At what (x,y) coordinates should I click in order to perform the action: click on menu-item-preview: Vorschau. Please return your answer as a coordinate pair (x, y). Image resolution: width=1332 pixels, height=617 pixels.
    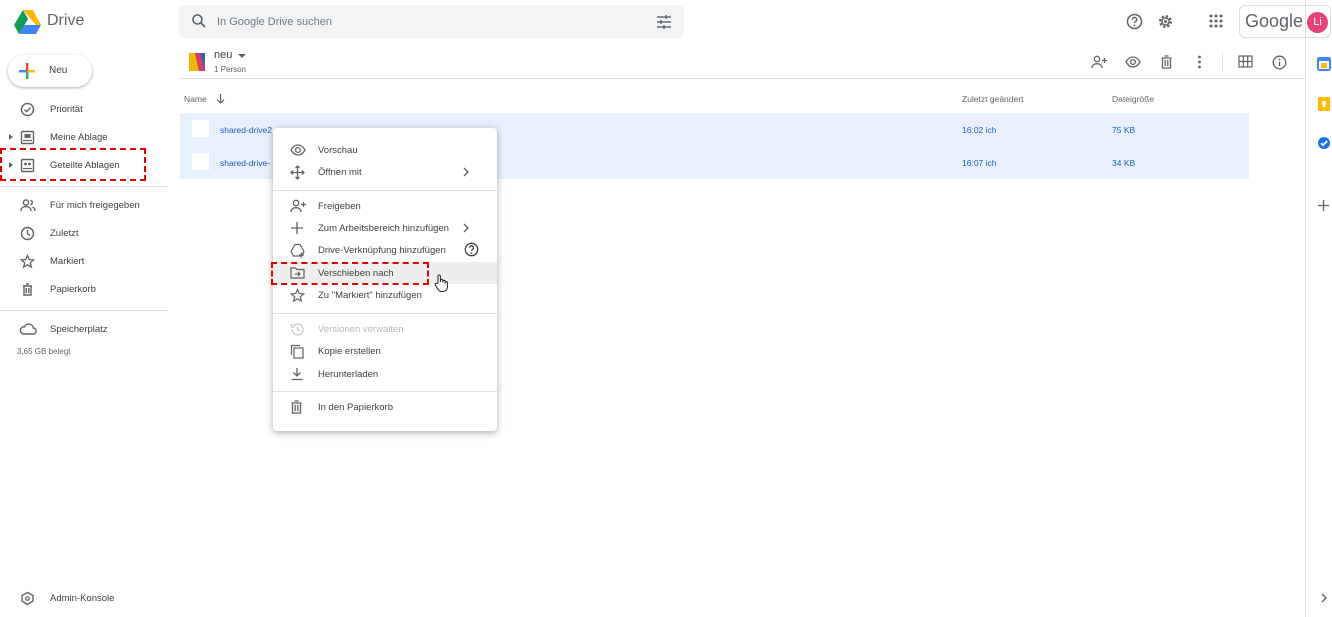
    Looking at the image, I should click on (385, 150).